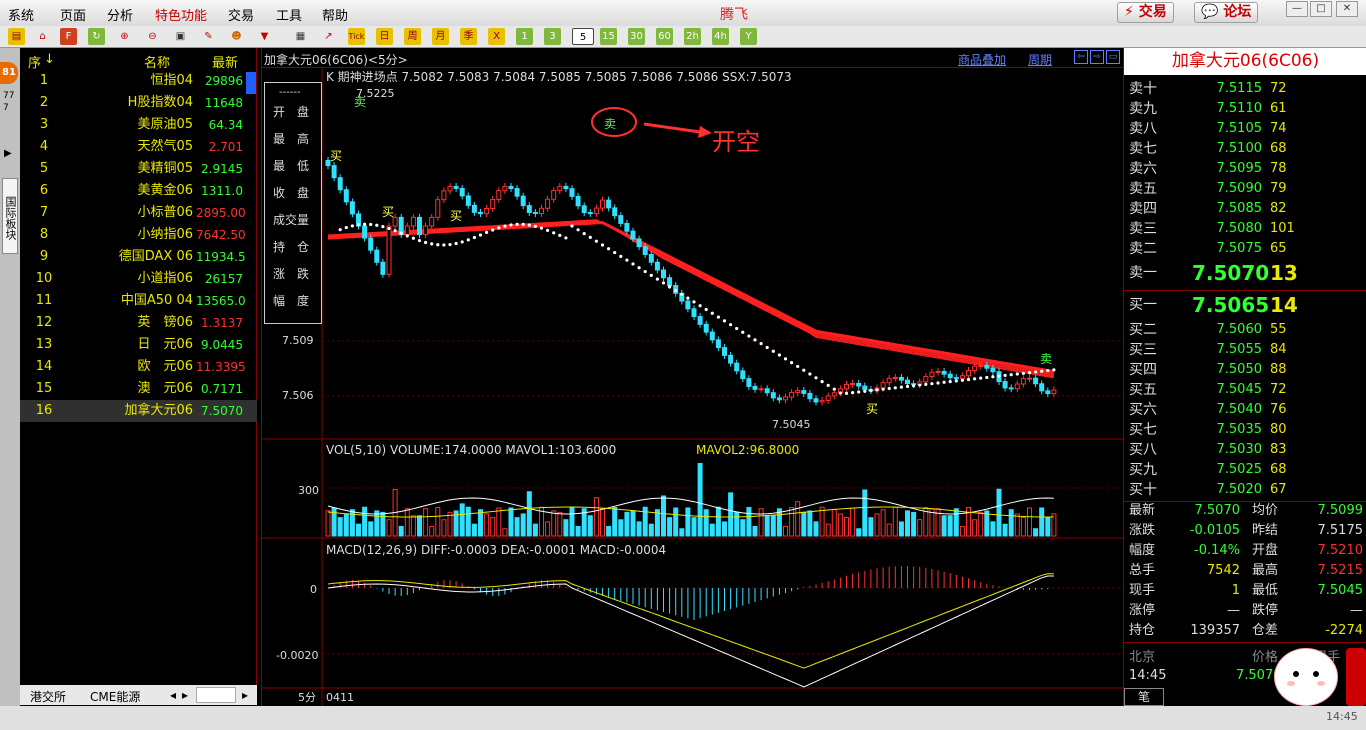 Image resolution: width=1366 pixels, height=730 pixels. I want to click on side-widget, so click(1356, 677).